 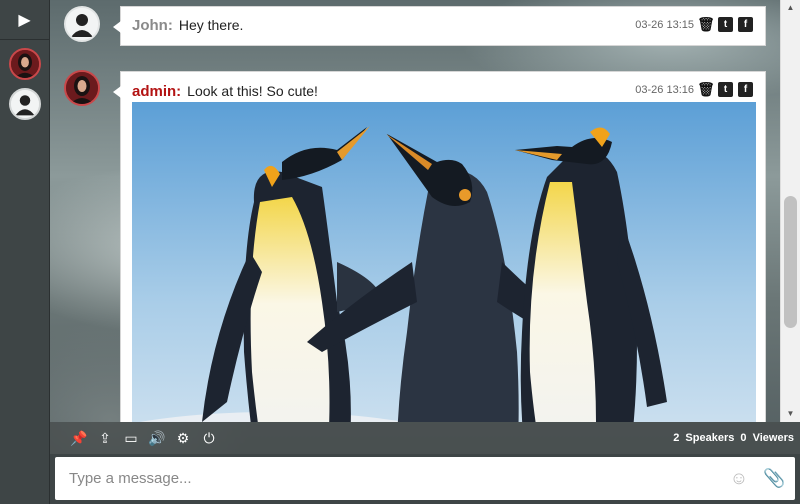 I want to click on sidebar-toggle-button: ▶, so click(x=24, y=20).